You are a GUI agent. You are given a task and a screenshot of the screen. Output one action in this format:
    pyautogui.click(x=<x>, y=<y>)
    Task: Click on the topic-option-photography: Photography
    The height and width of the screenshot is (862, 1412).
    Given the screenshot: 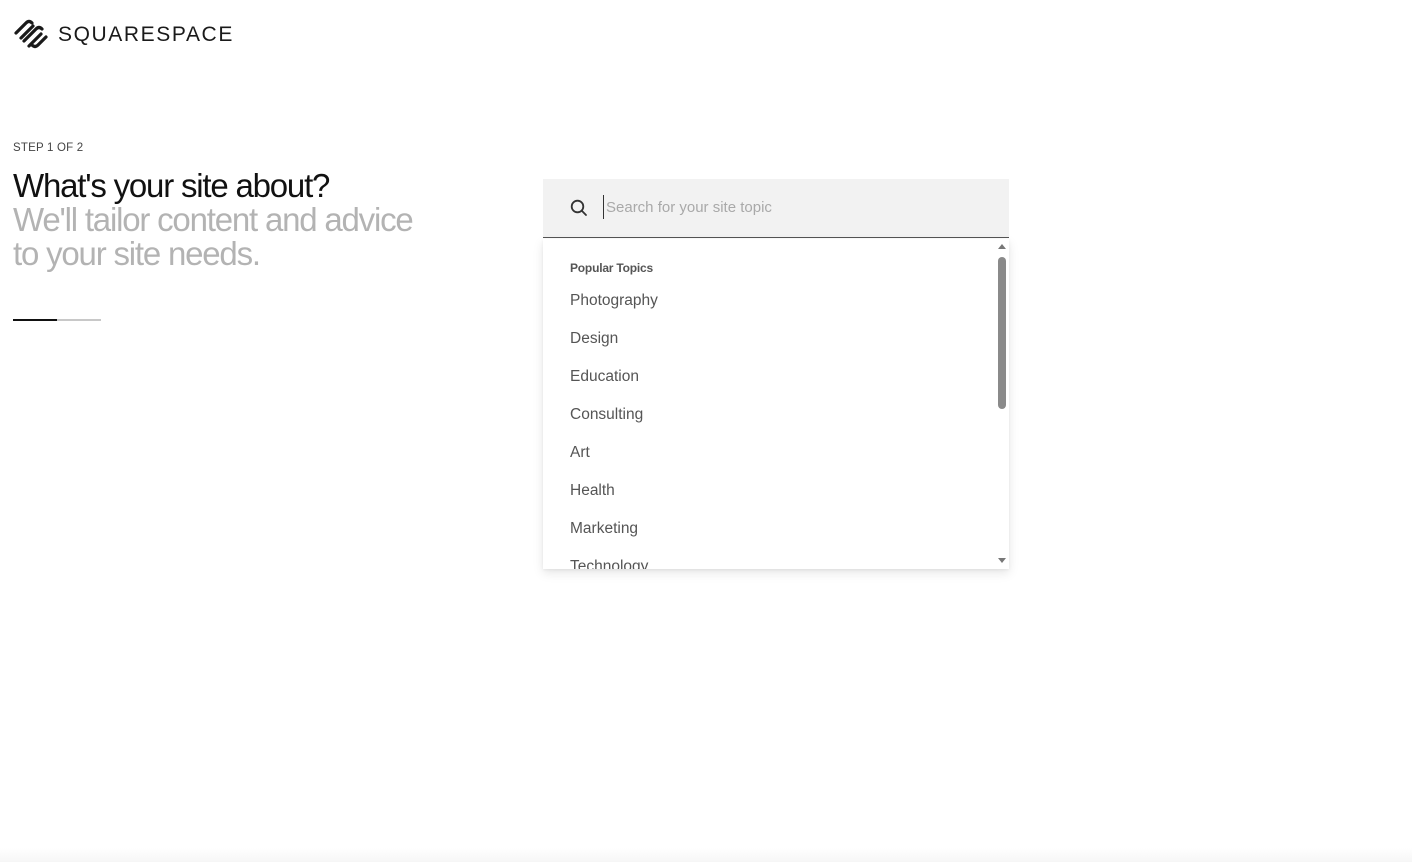 What is the action you would take?
    pyautogui.click(x=614, y=309)
    